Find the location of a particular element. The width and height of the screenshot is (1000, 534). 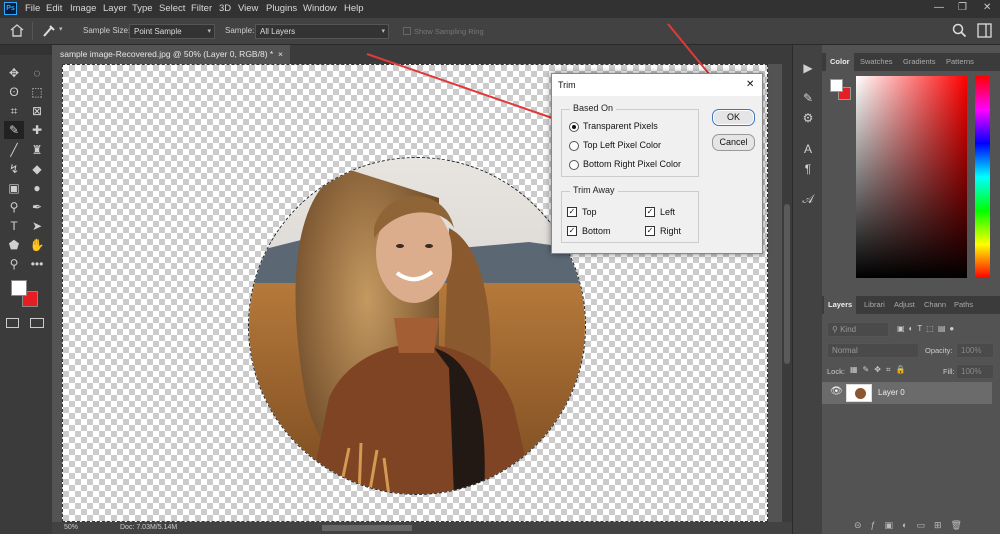

foreground-color-swatch is located at coordinates (19, 288).